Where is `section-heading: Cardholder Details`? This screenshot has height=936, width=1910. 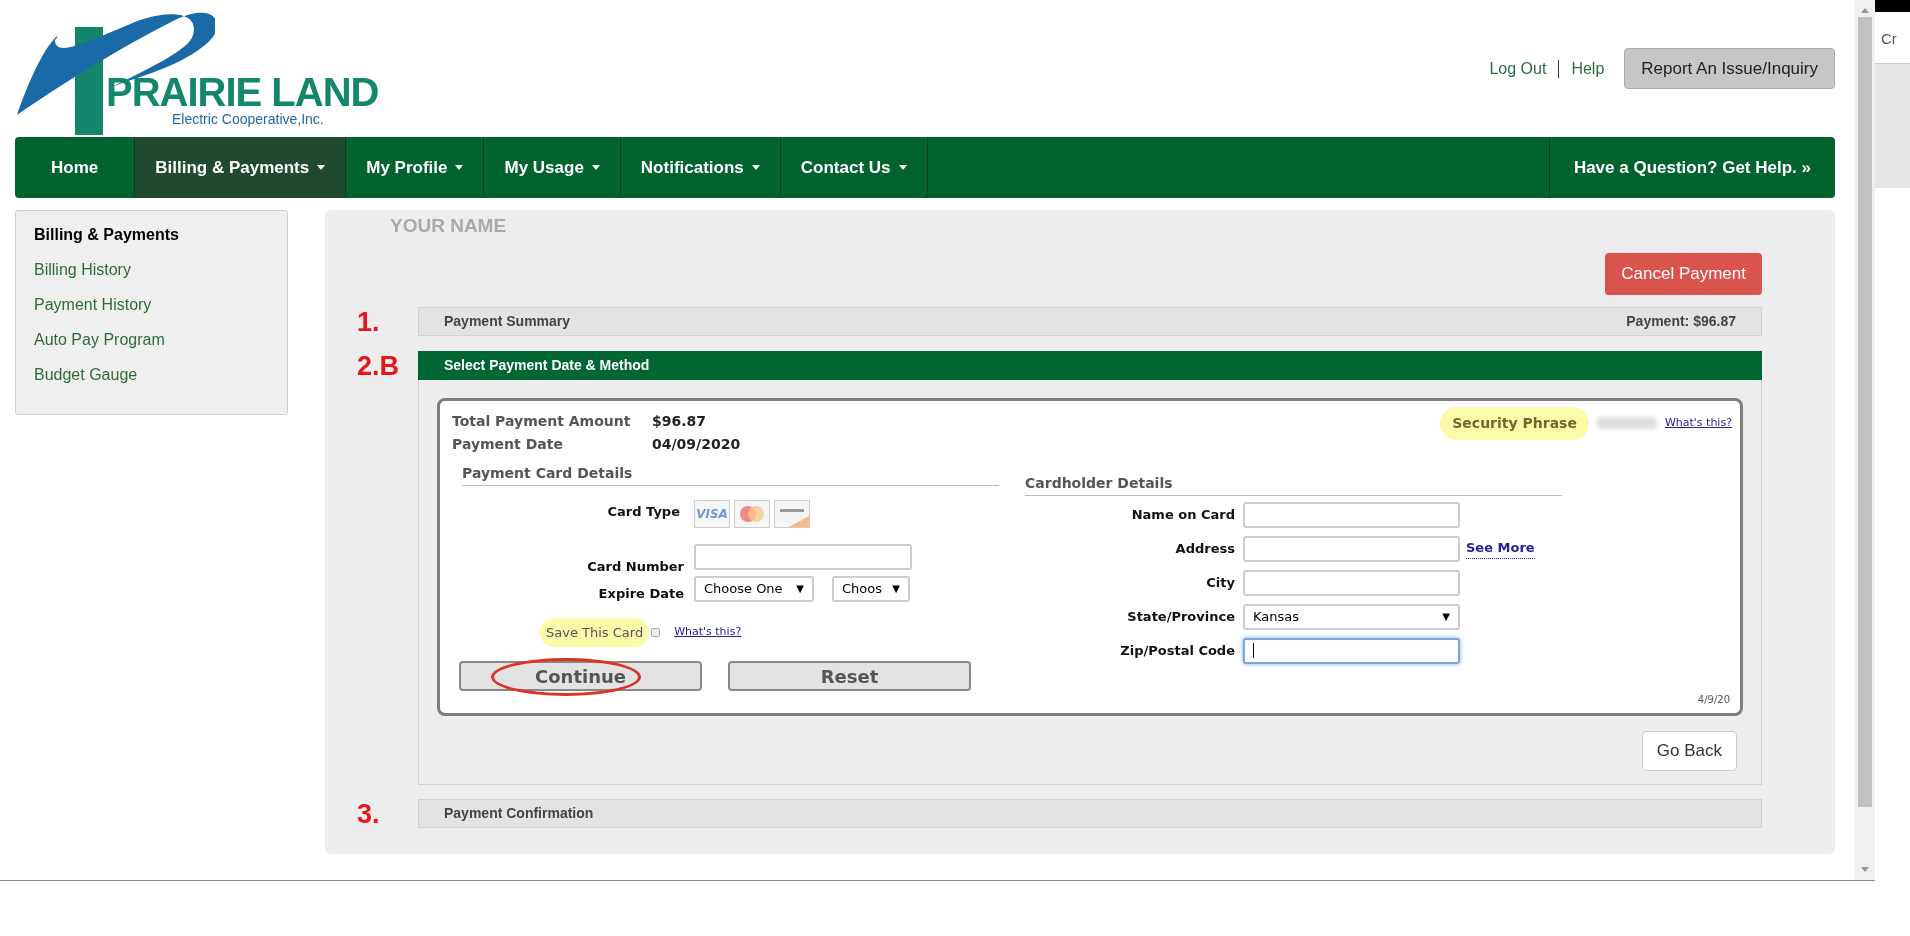 section-heading: Cardholder Details is located at coordinates (1293, 484).